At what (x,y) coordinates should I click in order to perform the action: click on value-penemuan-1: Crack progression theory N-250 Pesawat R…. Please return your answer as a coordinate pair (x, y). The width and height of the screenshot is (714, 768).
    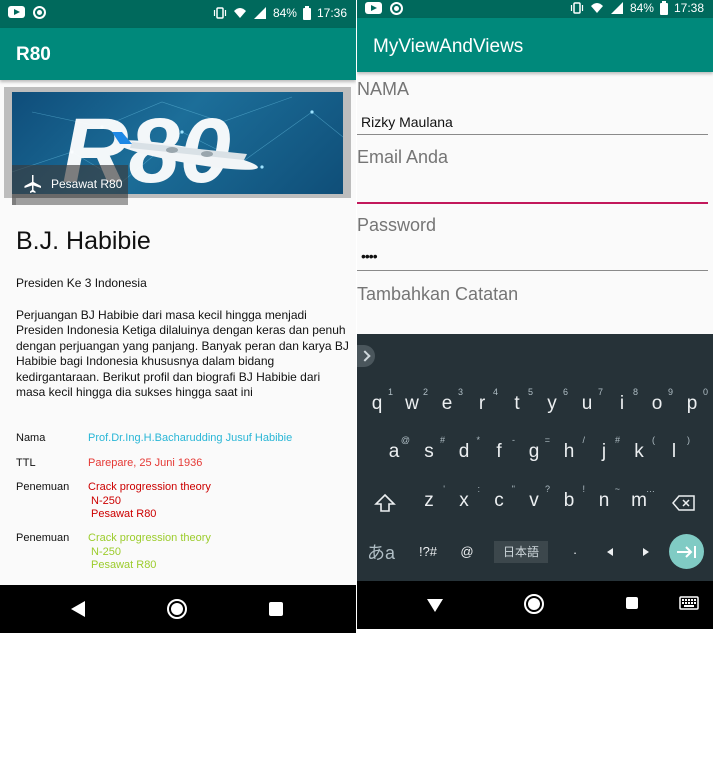
    Looking at the image, I should click on (149, 501).